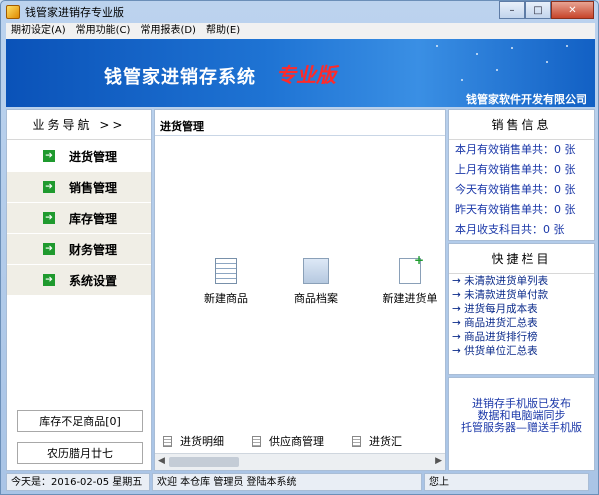 The width and height of the screenshot is (599, 495). Describe the element at coordinates (80, 421) in the screenshot. I see `low-stock-button: 库存不足商品[0]` at that location.